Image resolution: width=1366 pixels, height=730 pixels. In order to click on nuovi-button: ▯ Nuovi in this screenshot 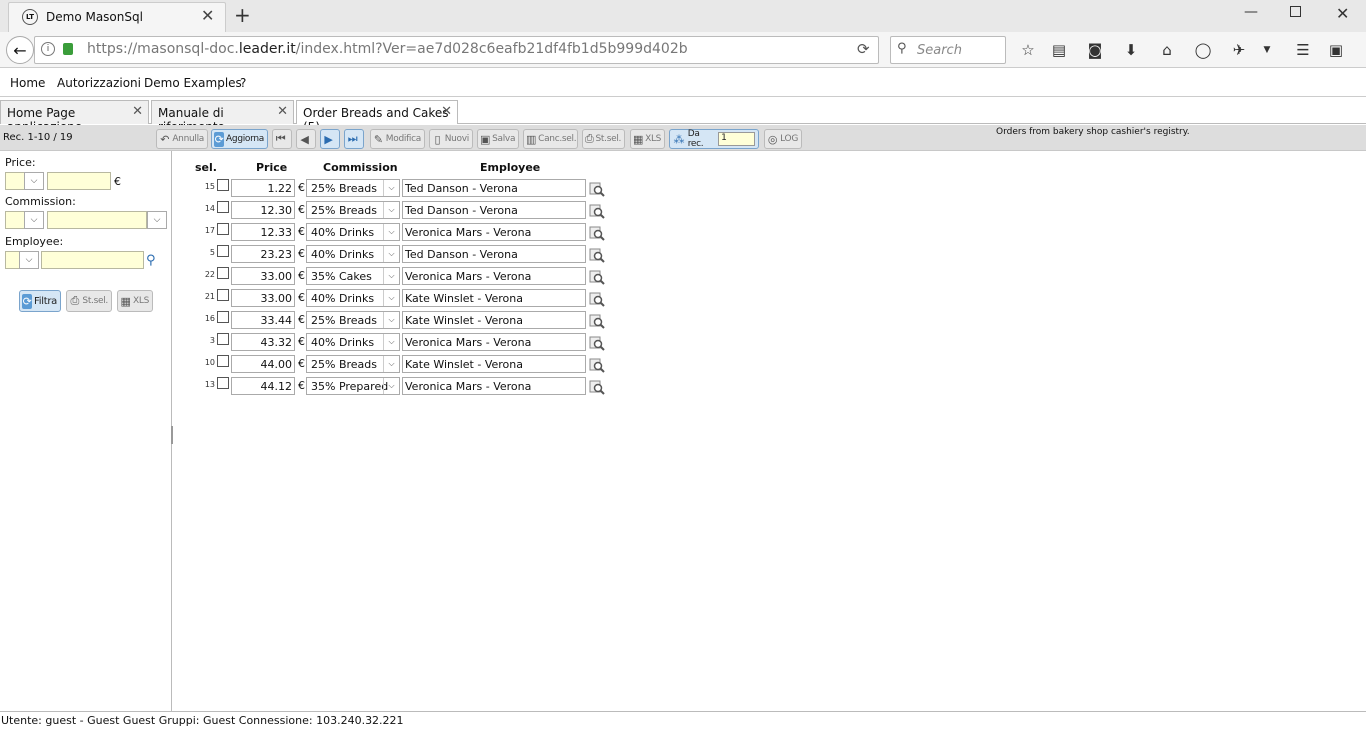, I will do `click(451, 139)`.